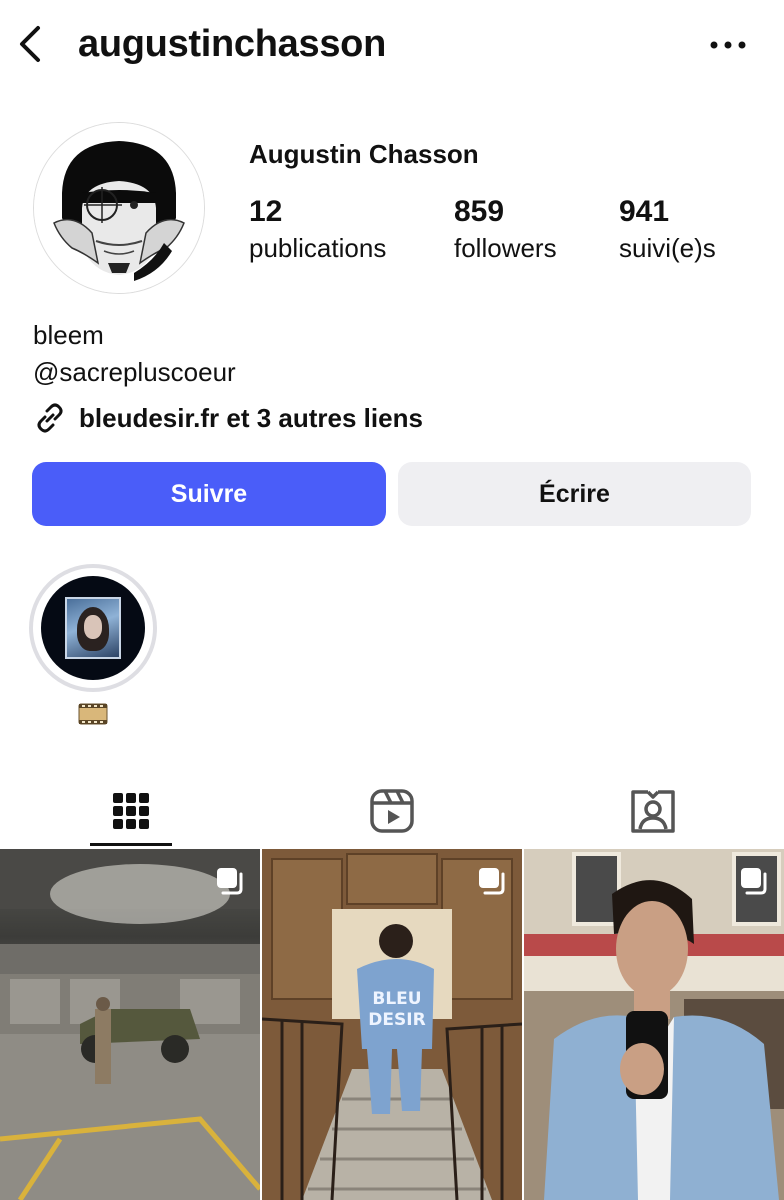 Image resolution: width=784 pixels, height=1200 pixels. I want to click on external-links: bleudesir.fr et 3 autres liens, so click(228, 418).